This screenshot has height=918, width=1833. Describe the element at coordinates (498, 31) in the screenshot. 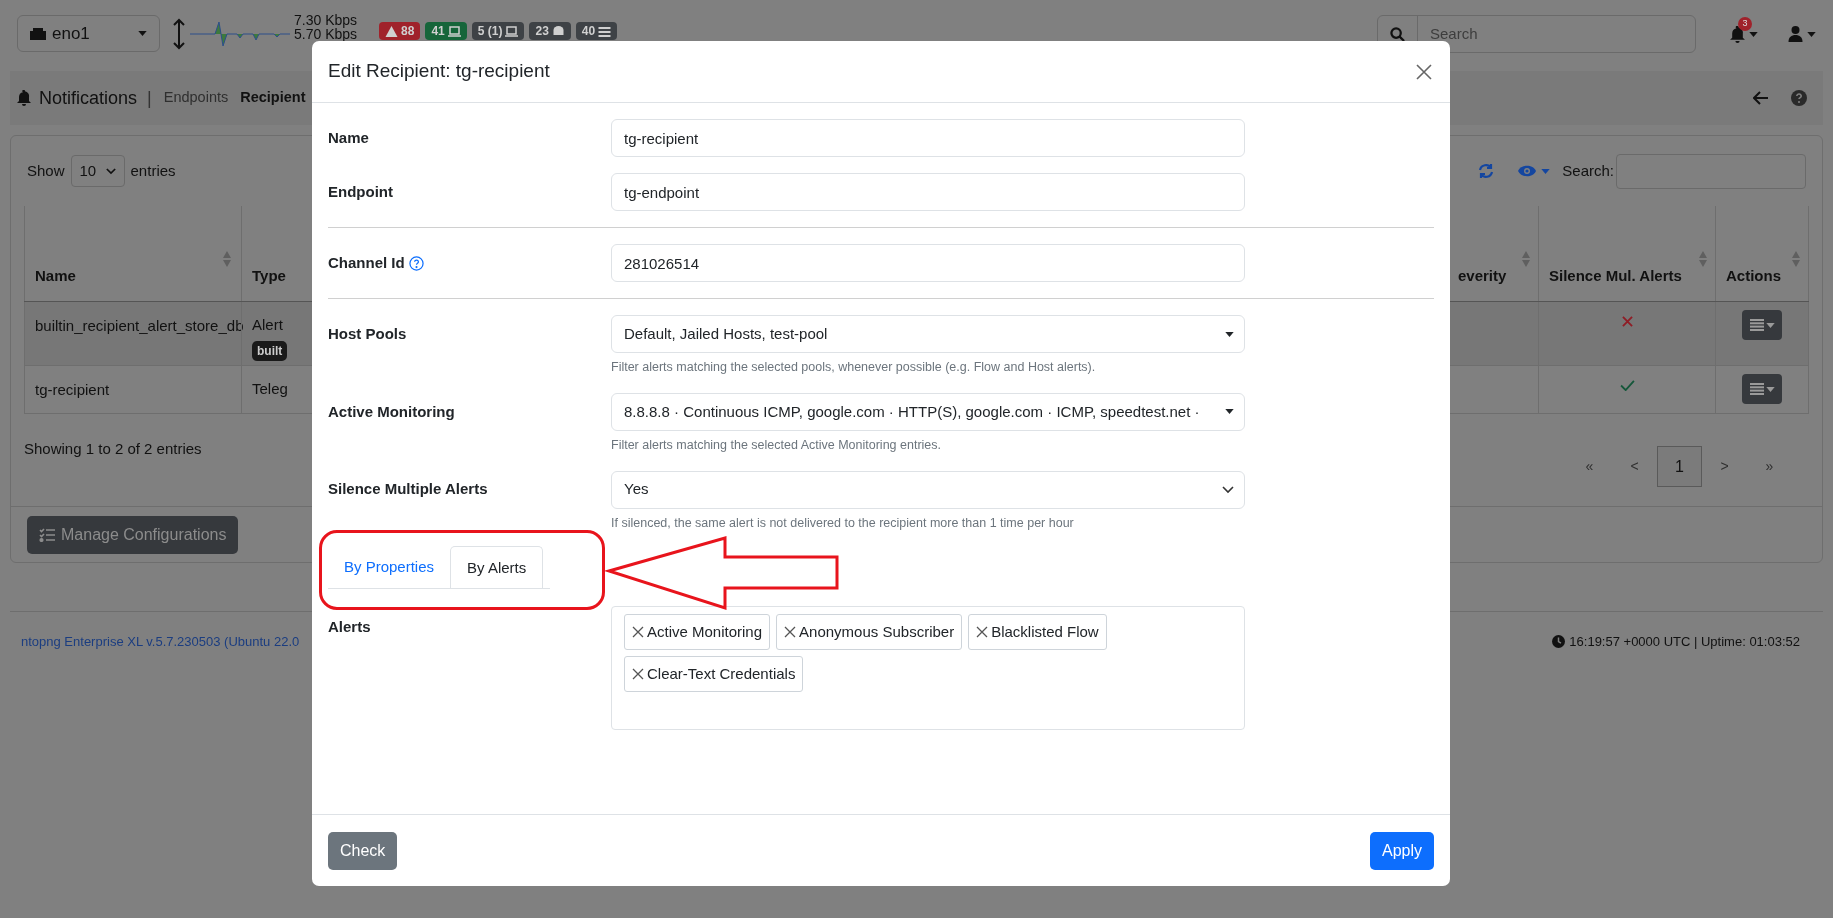

I see `counter-badge: 5 (1)` at that location.